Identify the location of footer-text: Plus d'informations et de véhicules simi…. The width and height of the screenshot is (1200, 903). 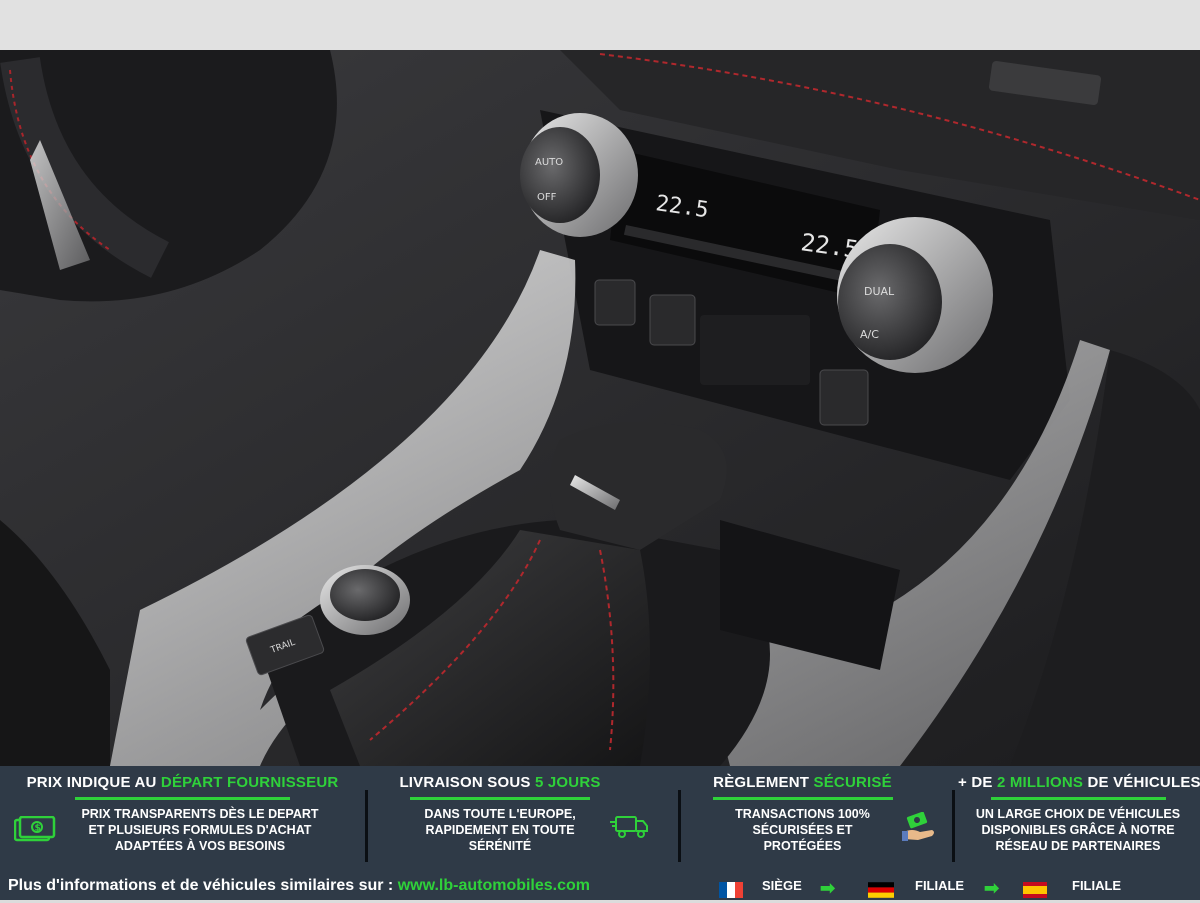
(299, 886).